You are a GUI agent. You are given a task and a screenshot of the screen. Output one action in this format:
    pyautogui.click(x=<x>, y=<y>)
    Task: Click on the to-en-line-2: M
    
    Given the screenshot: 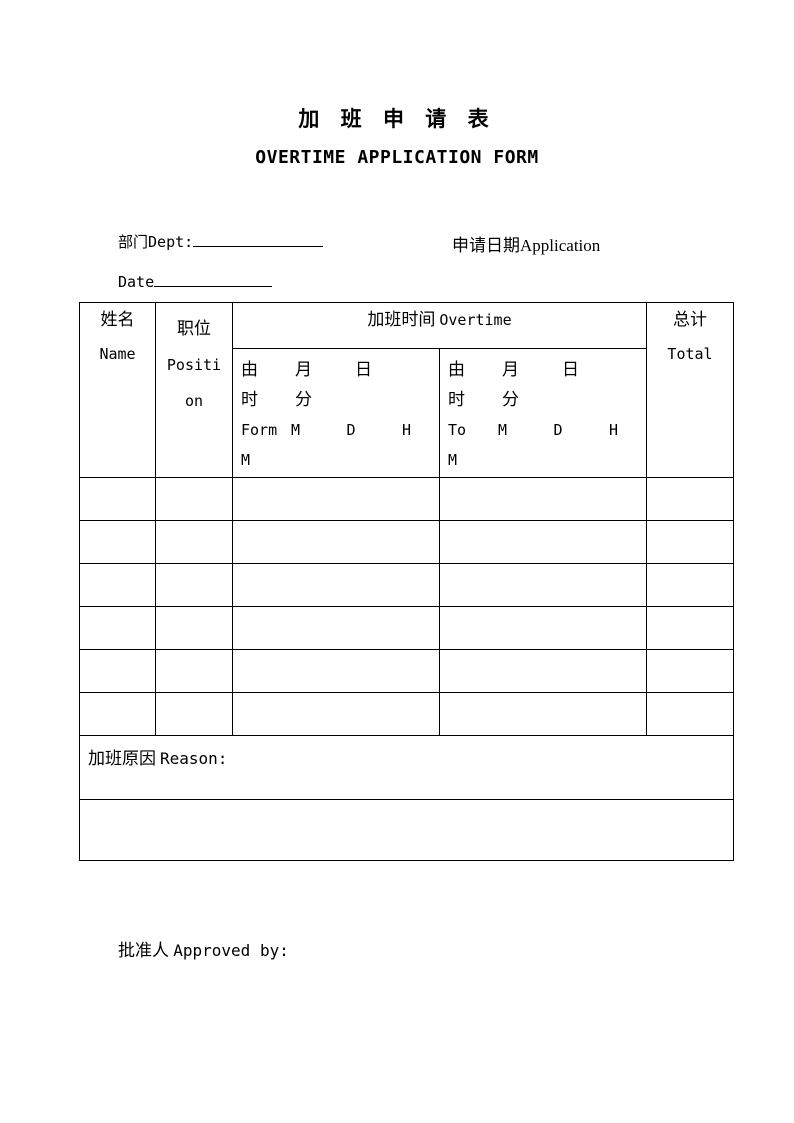 What is the action you would take?
    pyautogui.click(x=547, y=460)
    